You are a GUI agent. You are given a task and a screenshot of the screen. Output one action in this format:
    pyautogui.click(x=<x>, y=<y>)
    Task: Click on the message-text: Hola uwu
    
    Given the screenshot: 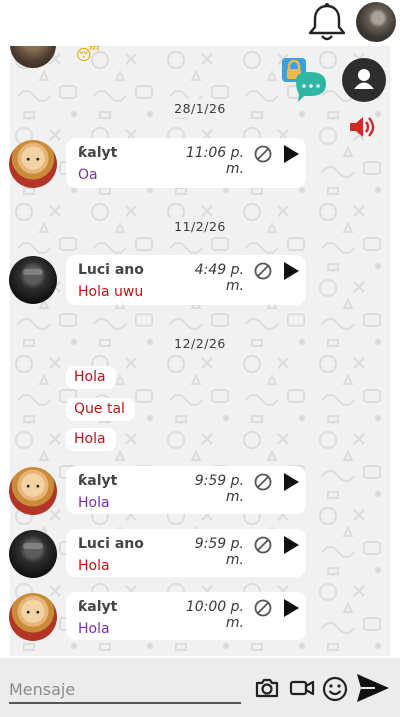 What is the action you would take?
    pyautogui.click(x=111, y=292)
    